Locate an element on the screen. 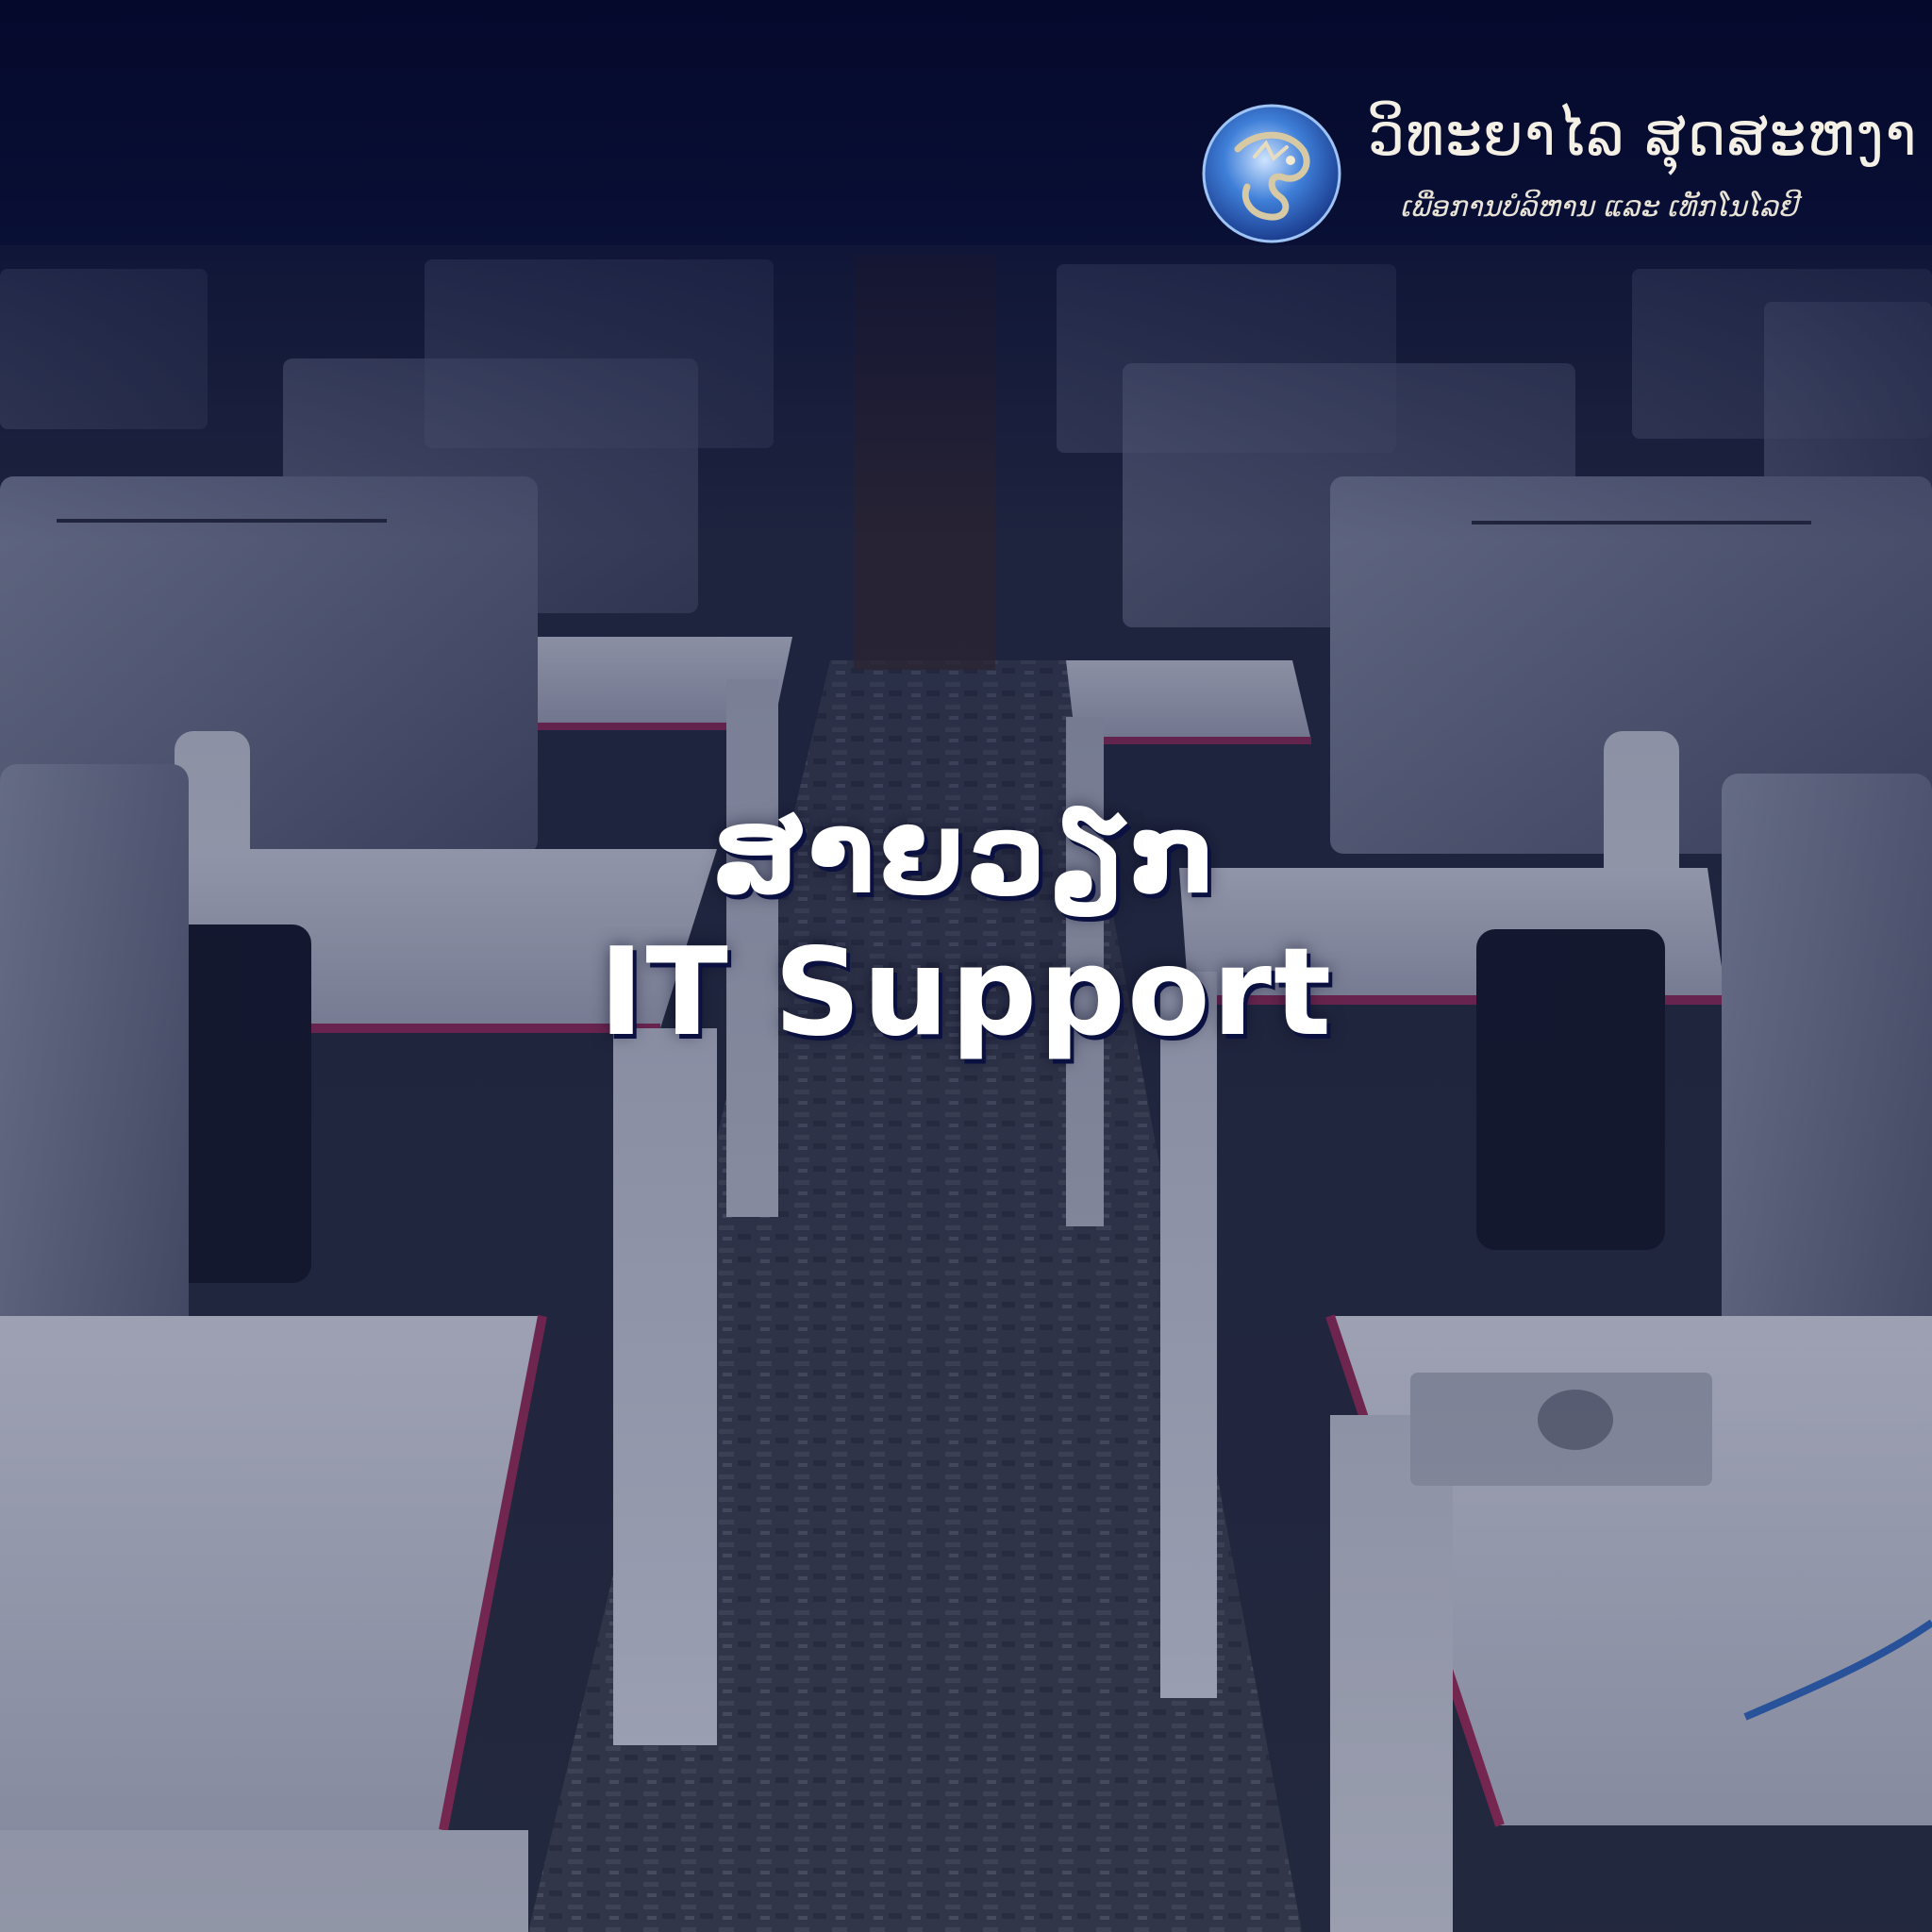  headline: ສາຍວຽກ IT Support is located at coordinates (966, 924).